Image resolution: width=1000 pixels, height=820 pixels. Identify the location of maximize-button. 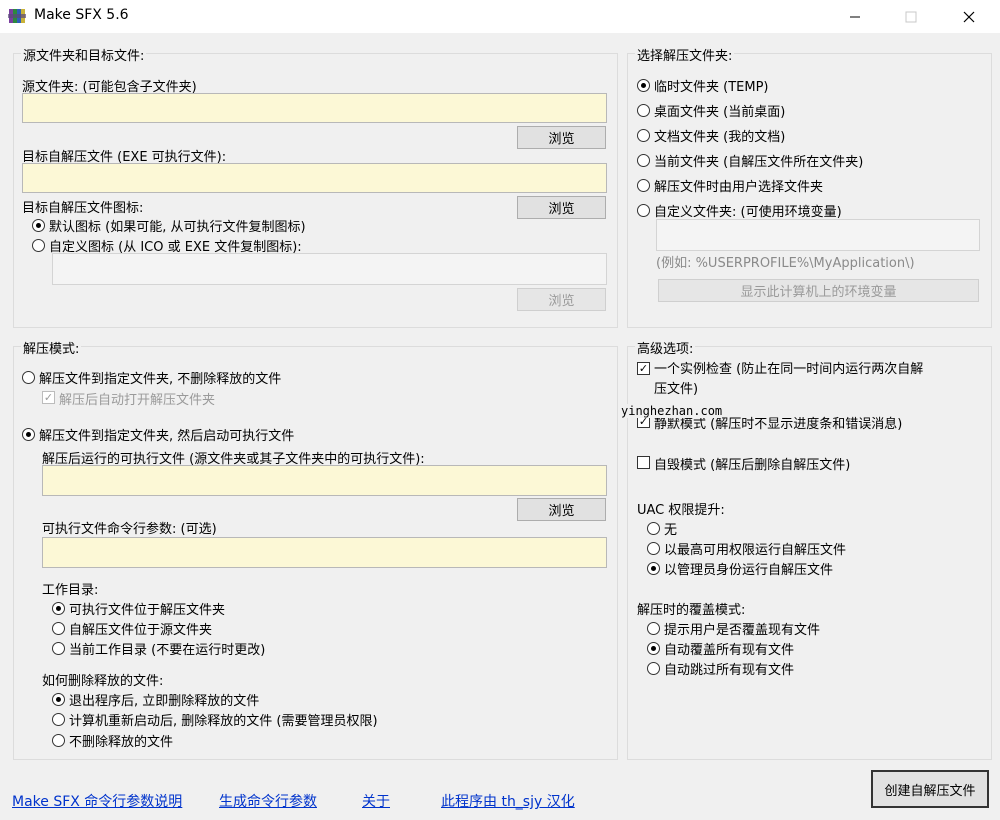
(911, 16).